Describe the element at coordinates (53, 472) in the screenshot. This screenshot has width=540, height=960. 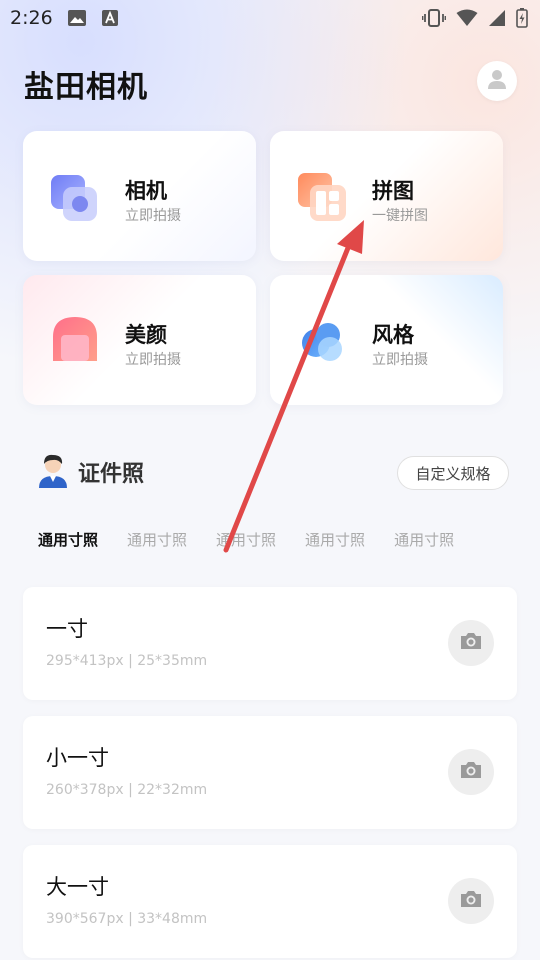
I see `person-avatar-icon` at that location.